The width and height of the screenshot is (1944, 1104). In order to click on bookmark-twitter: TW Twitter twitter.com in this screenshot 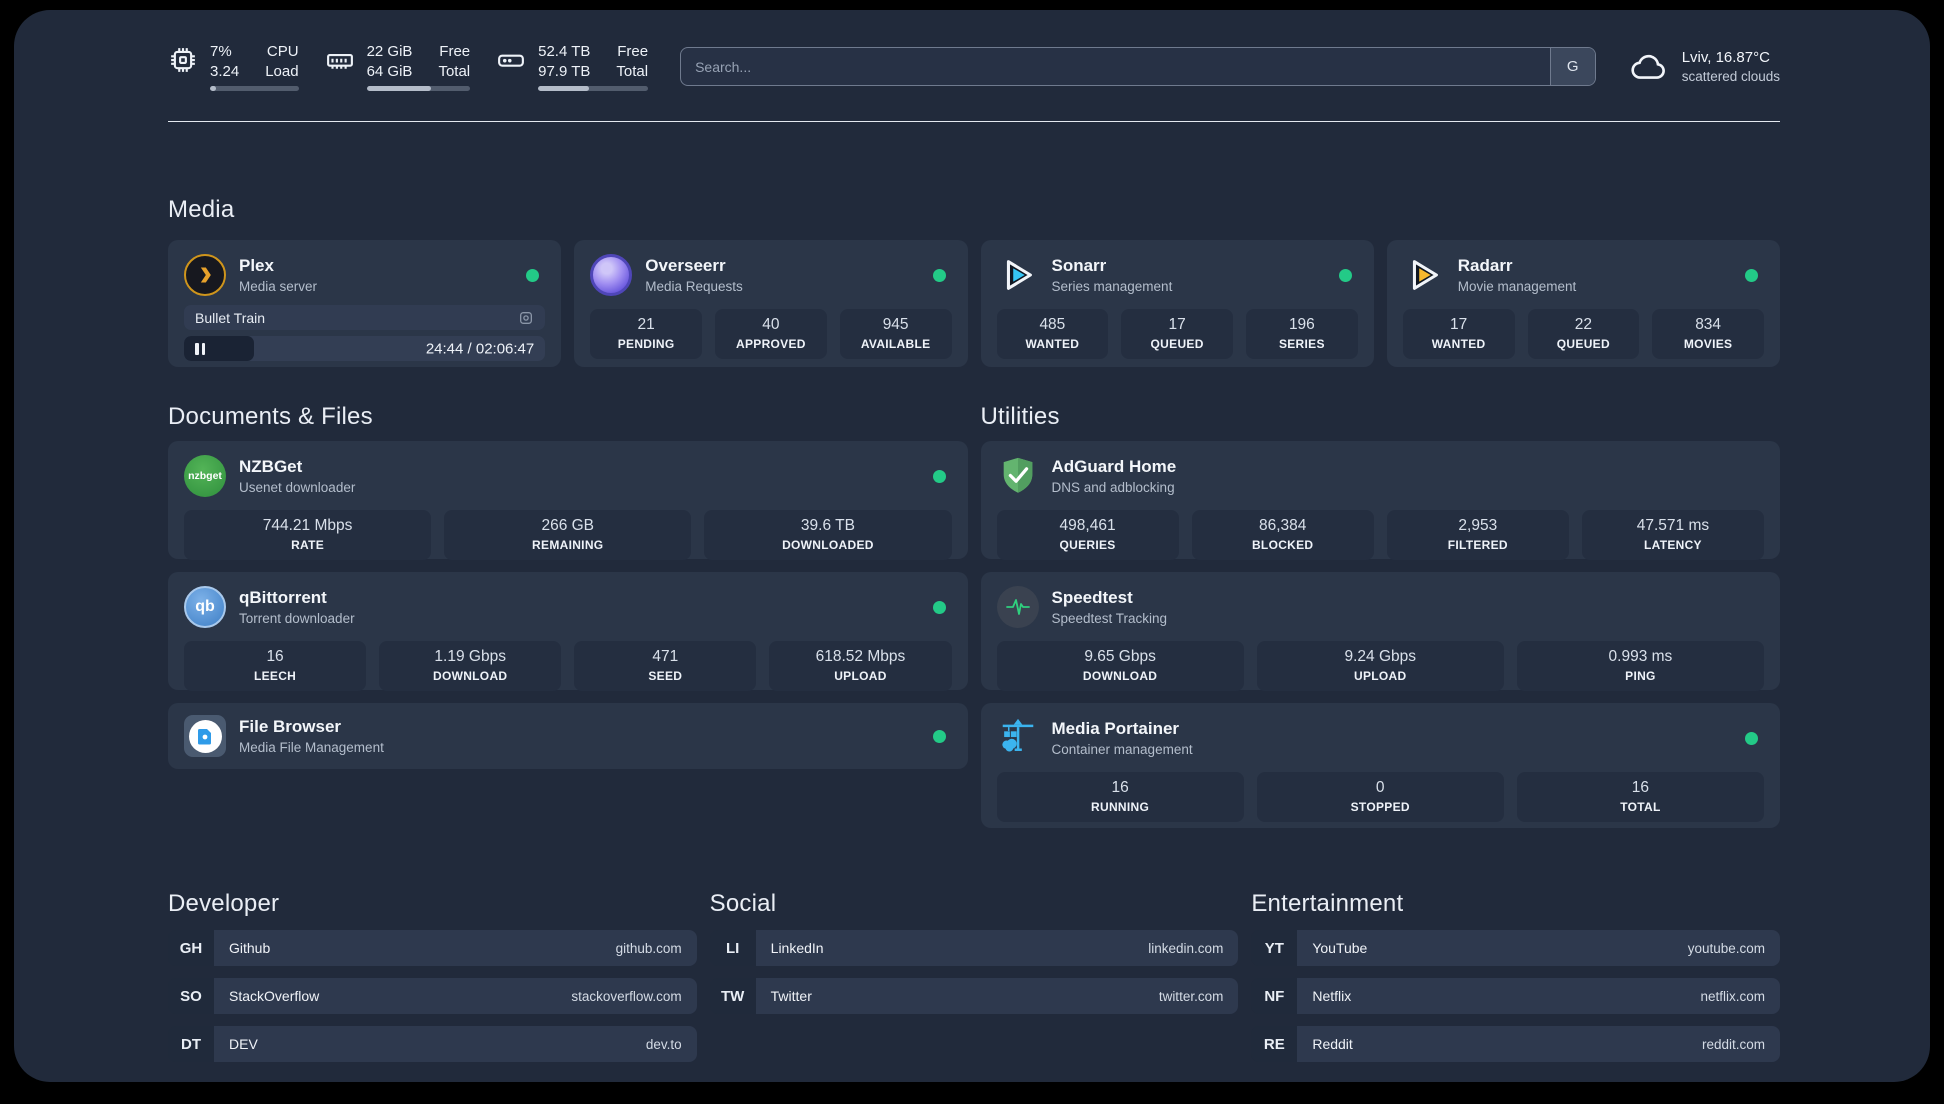, I will do `click(974, 996)`.